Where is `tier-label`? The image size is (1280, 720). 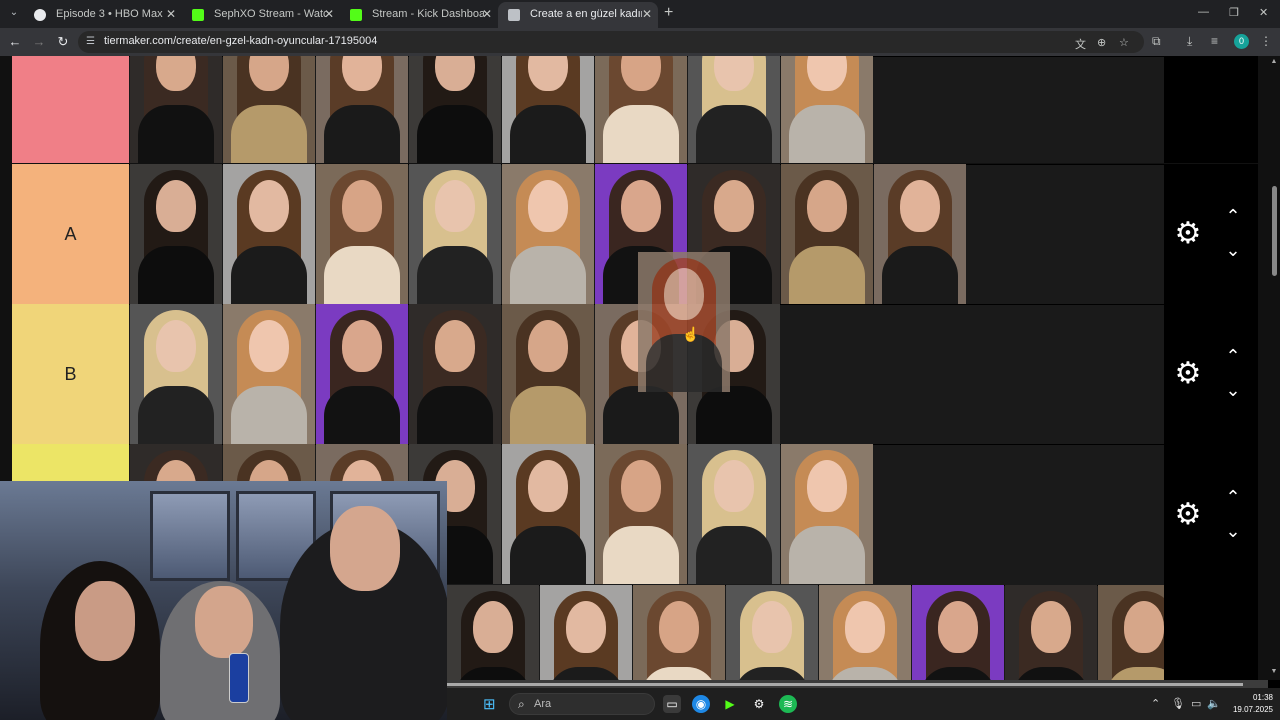 tier-label is located at coordinates (70, 109).